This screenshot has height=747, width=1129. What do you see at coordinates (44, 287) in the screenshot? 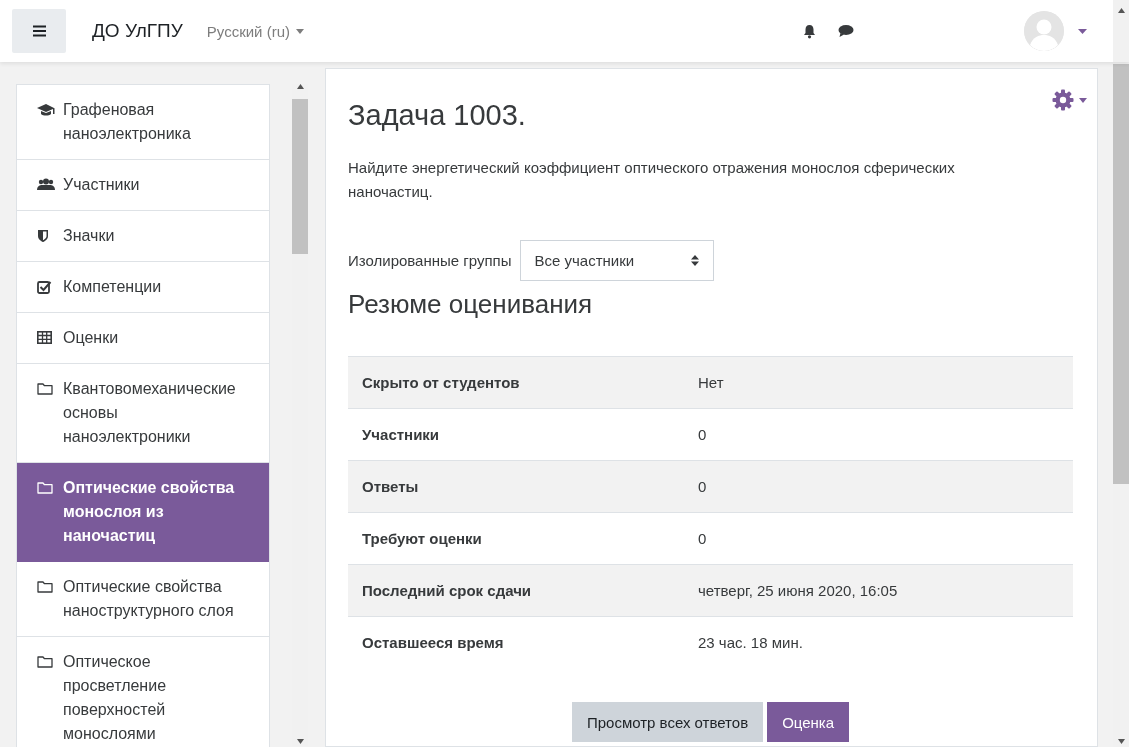
I see `checkbox-icon` at bounding box center [44, 287].